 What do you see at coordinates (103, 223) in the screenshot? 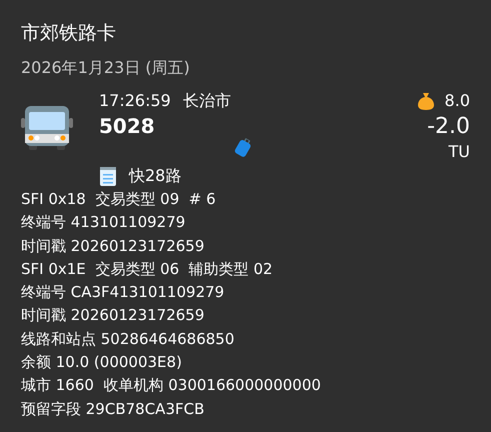
I see `detail-line: 终端号 413101109279` at bounding box center [103, 223].